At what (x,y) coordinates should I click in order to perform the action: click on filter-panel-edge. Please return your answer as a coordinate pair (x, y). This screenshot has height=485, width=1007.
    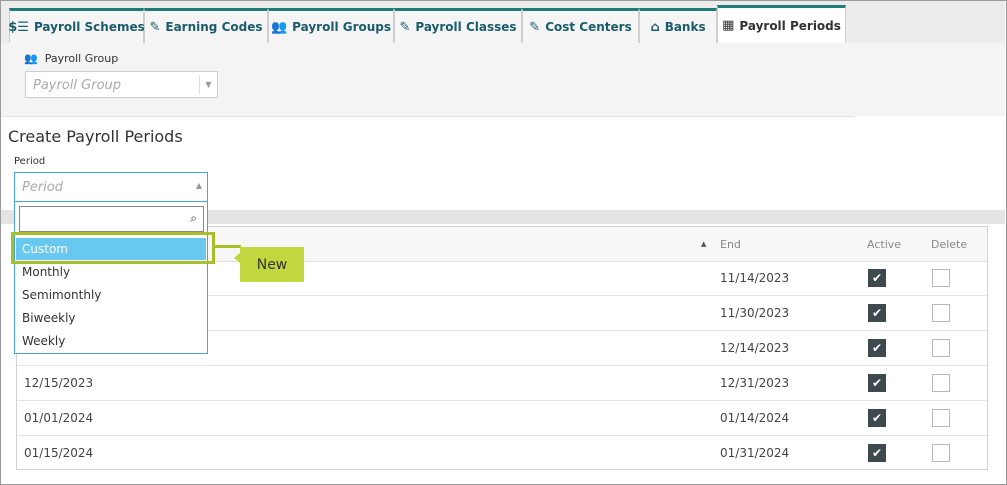
    Looking at the image, I should click on (930, 117).